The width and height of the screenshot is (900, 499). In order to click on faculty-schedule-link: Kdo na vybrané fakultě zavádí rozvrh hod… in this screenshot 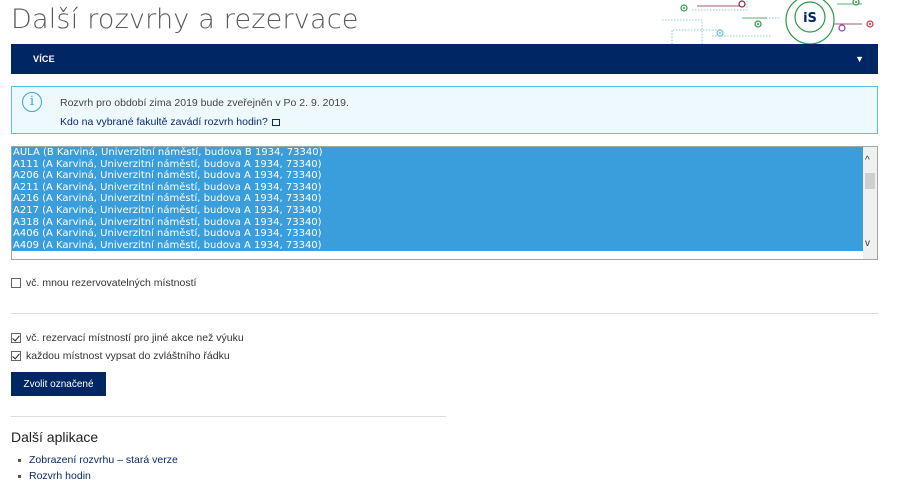, I will do `click(170, 122)`.